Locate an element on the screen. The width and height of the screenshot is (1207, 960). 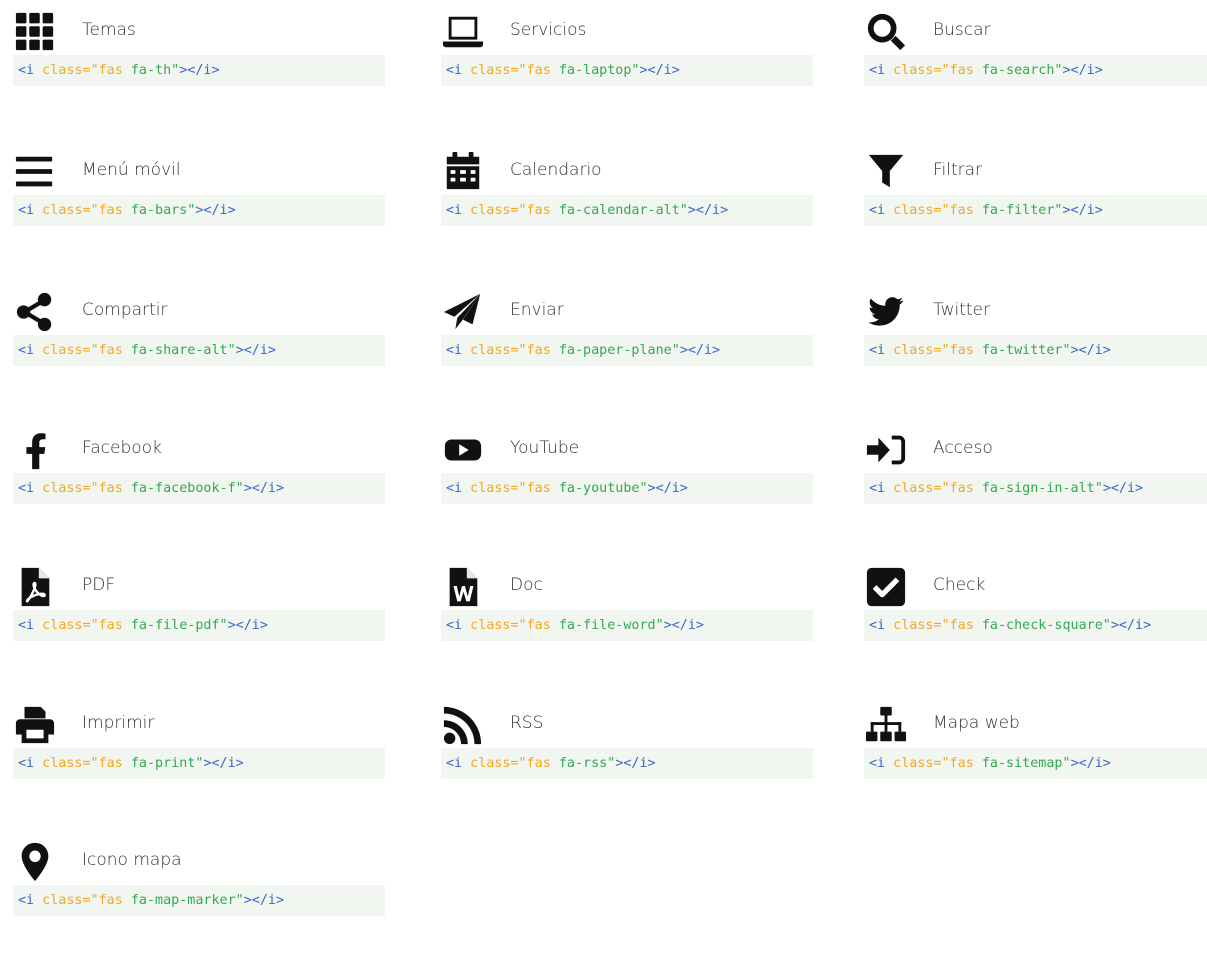
code-snippet: <i class="fas fa-map-marker"></i> is located at coordinates (199, 900).